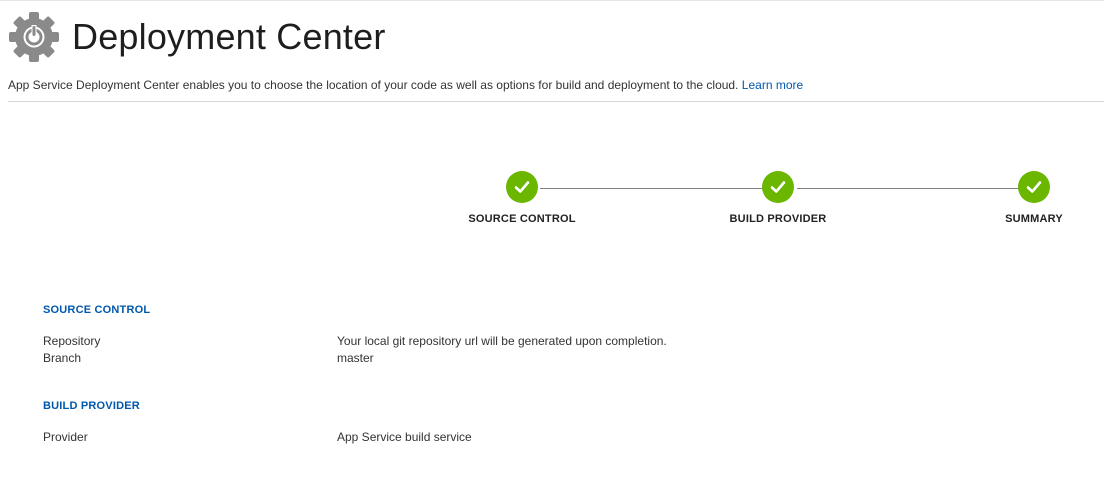 The height and width of the screenshot is (496, 1104). I want to click on progress-stepper: SOURCE CONTROL BUILD PROVIDER SUMMARY, so click(777, 206).